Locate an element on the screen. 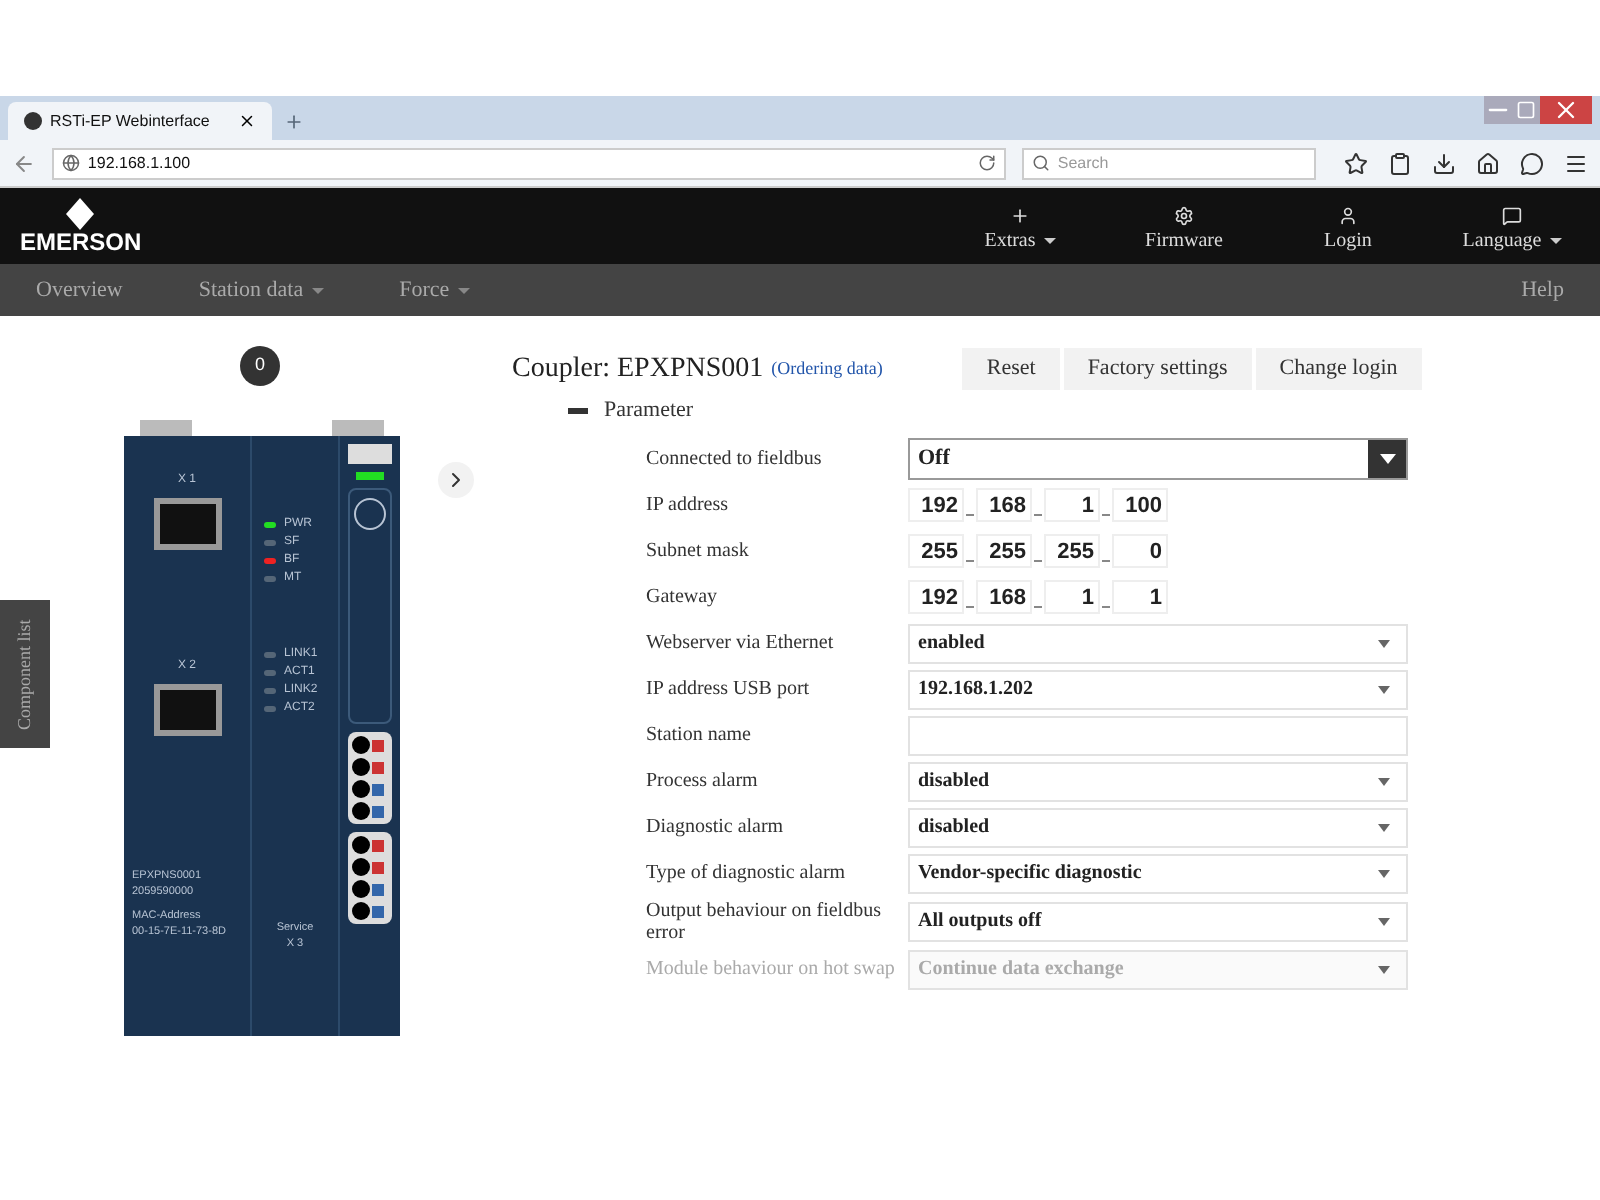  logo-text: EMERSON is located at coordinates (81, 243).